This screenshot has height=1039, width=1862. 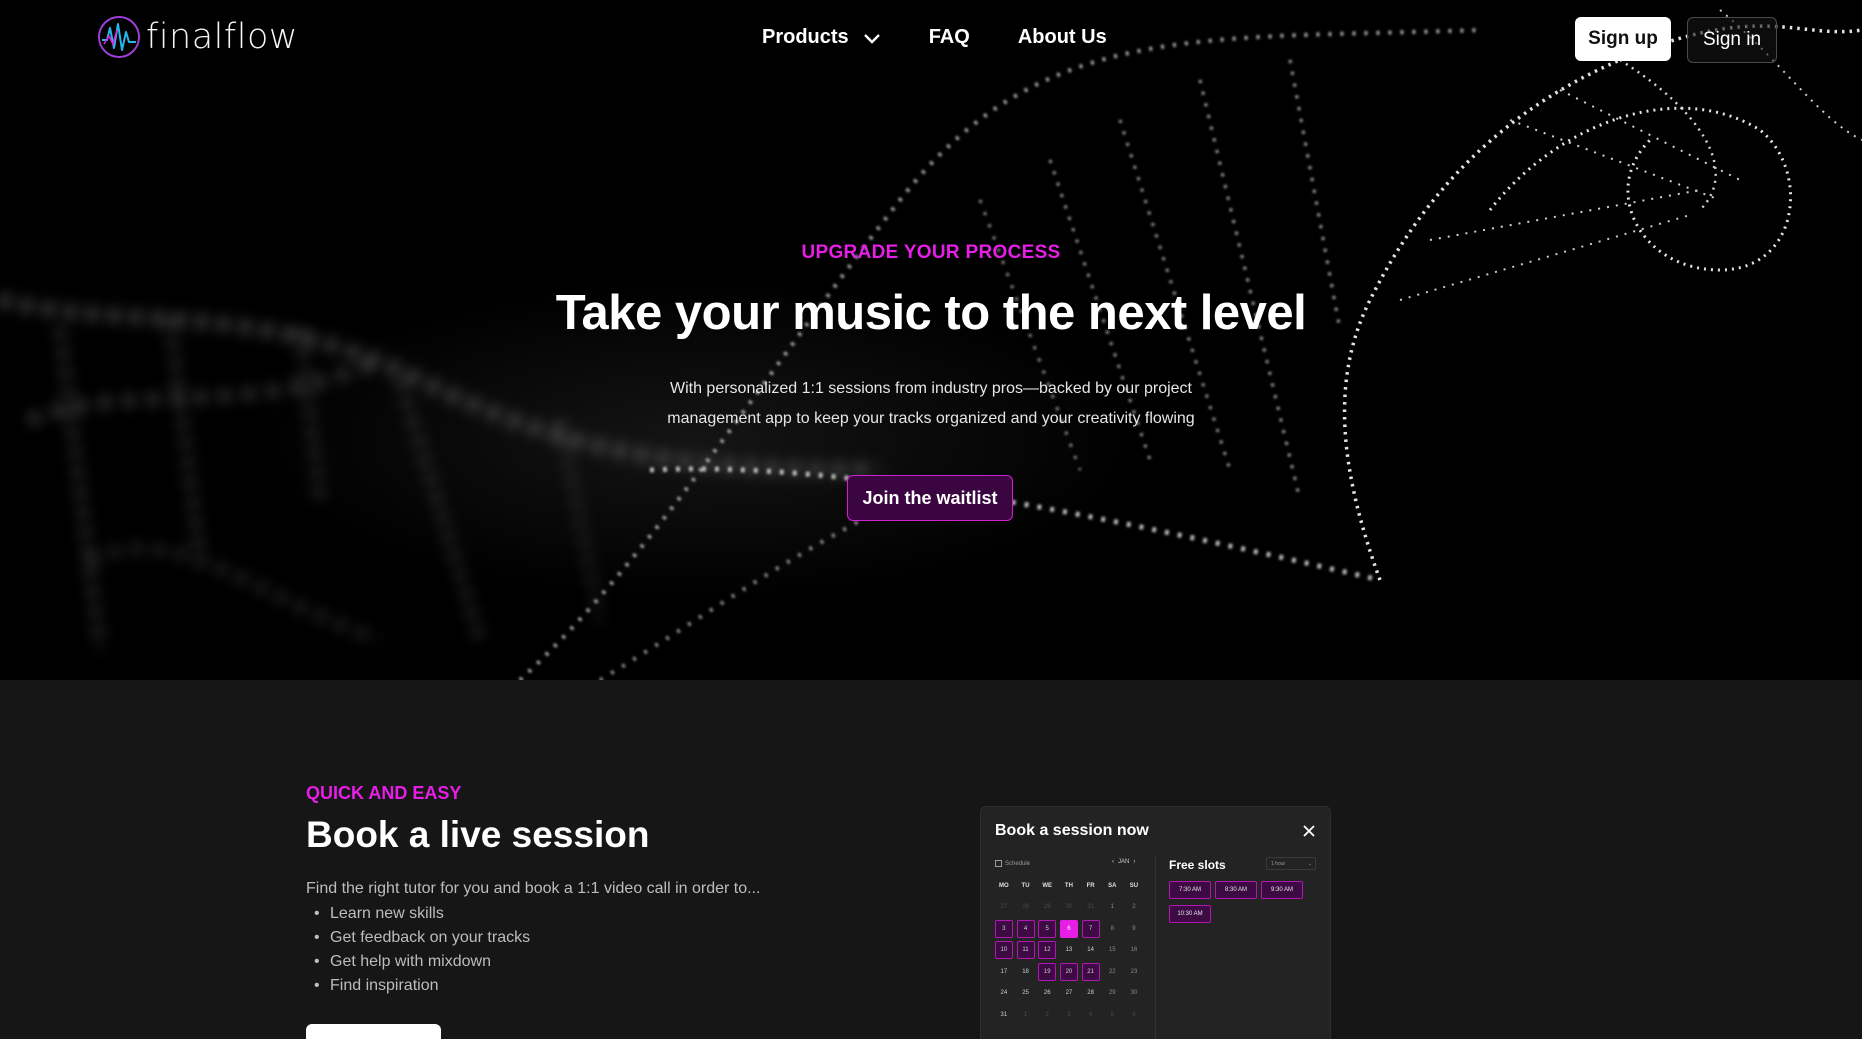 What do you see at coordinates (1091, 972) in the screenshot?
I see `calendar-day: 21` at bounding box center [1091, 972].